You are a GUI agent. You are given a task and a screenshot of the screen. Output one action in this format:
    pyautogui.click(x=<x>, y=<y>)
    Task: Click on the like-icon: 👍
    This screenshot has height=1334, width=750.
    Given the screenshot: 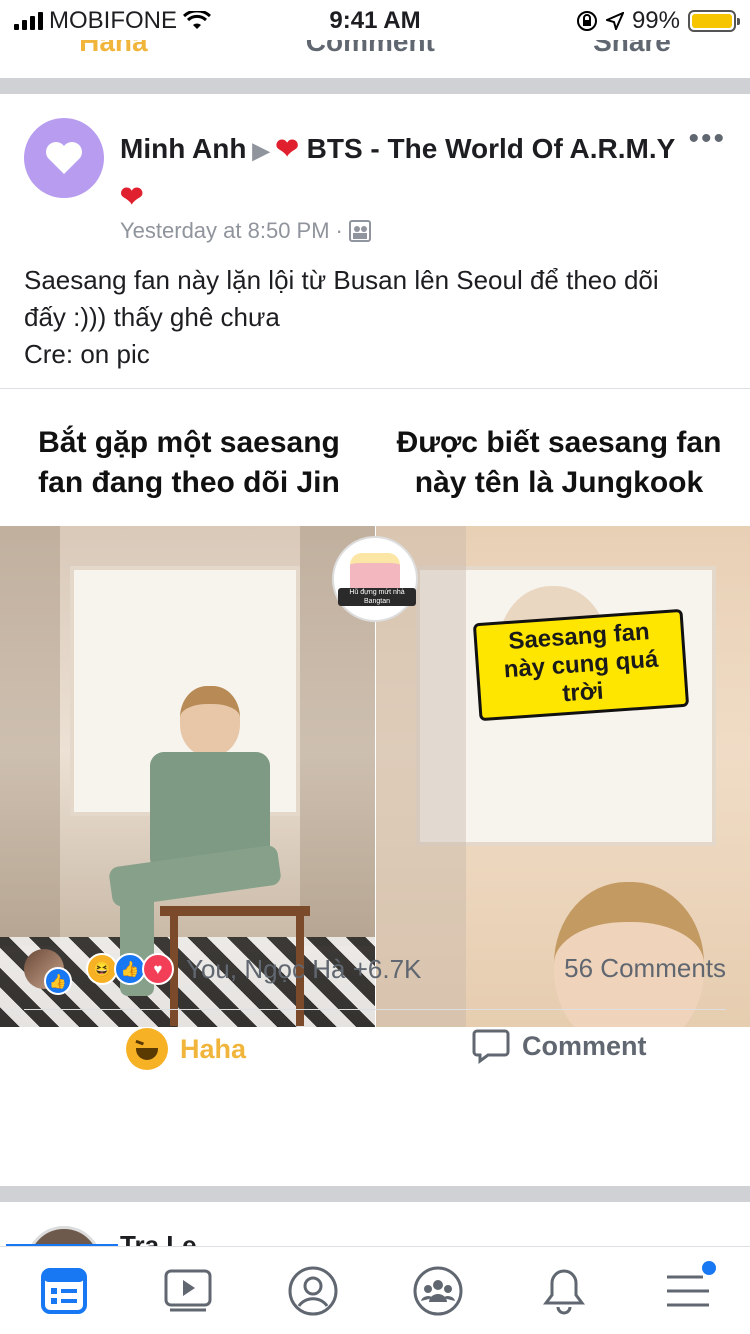 What is the action you would take?
    pyautogui.click(x=58, y=981)
    